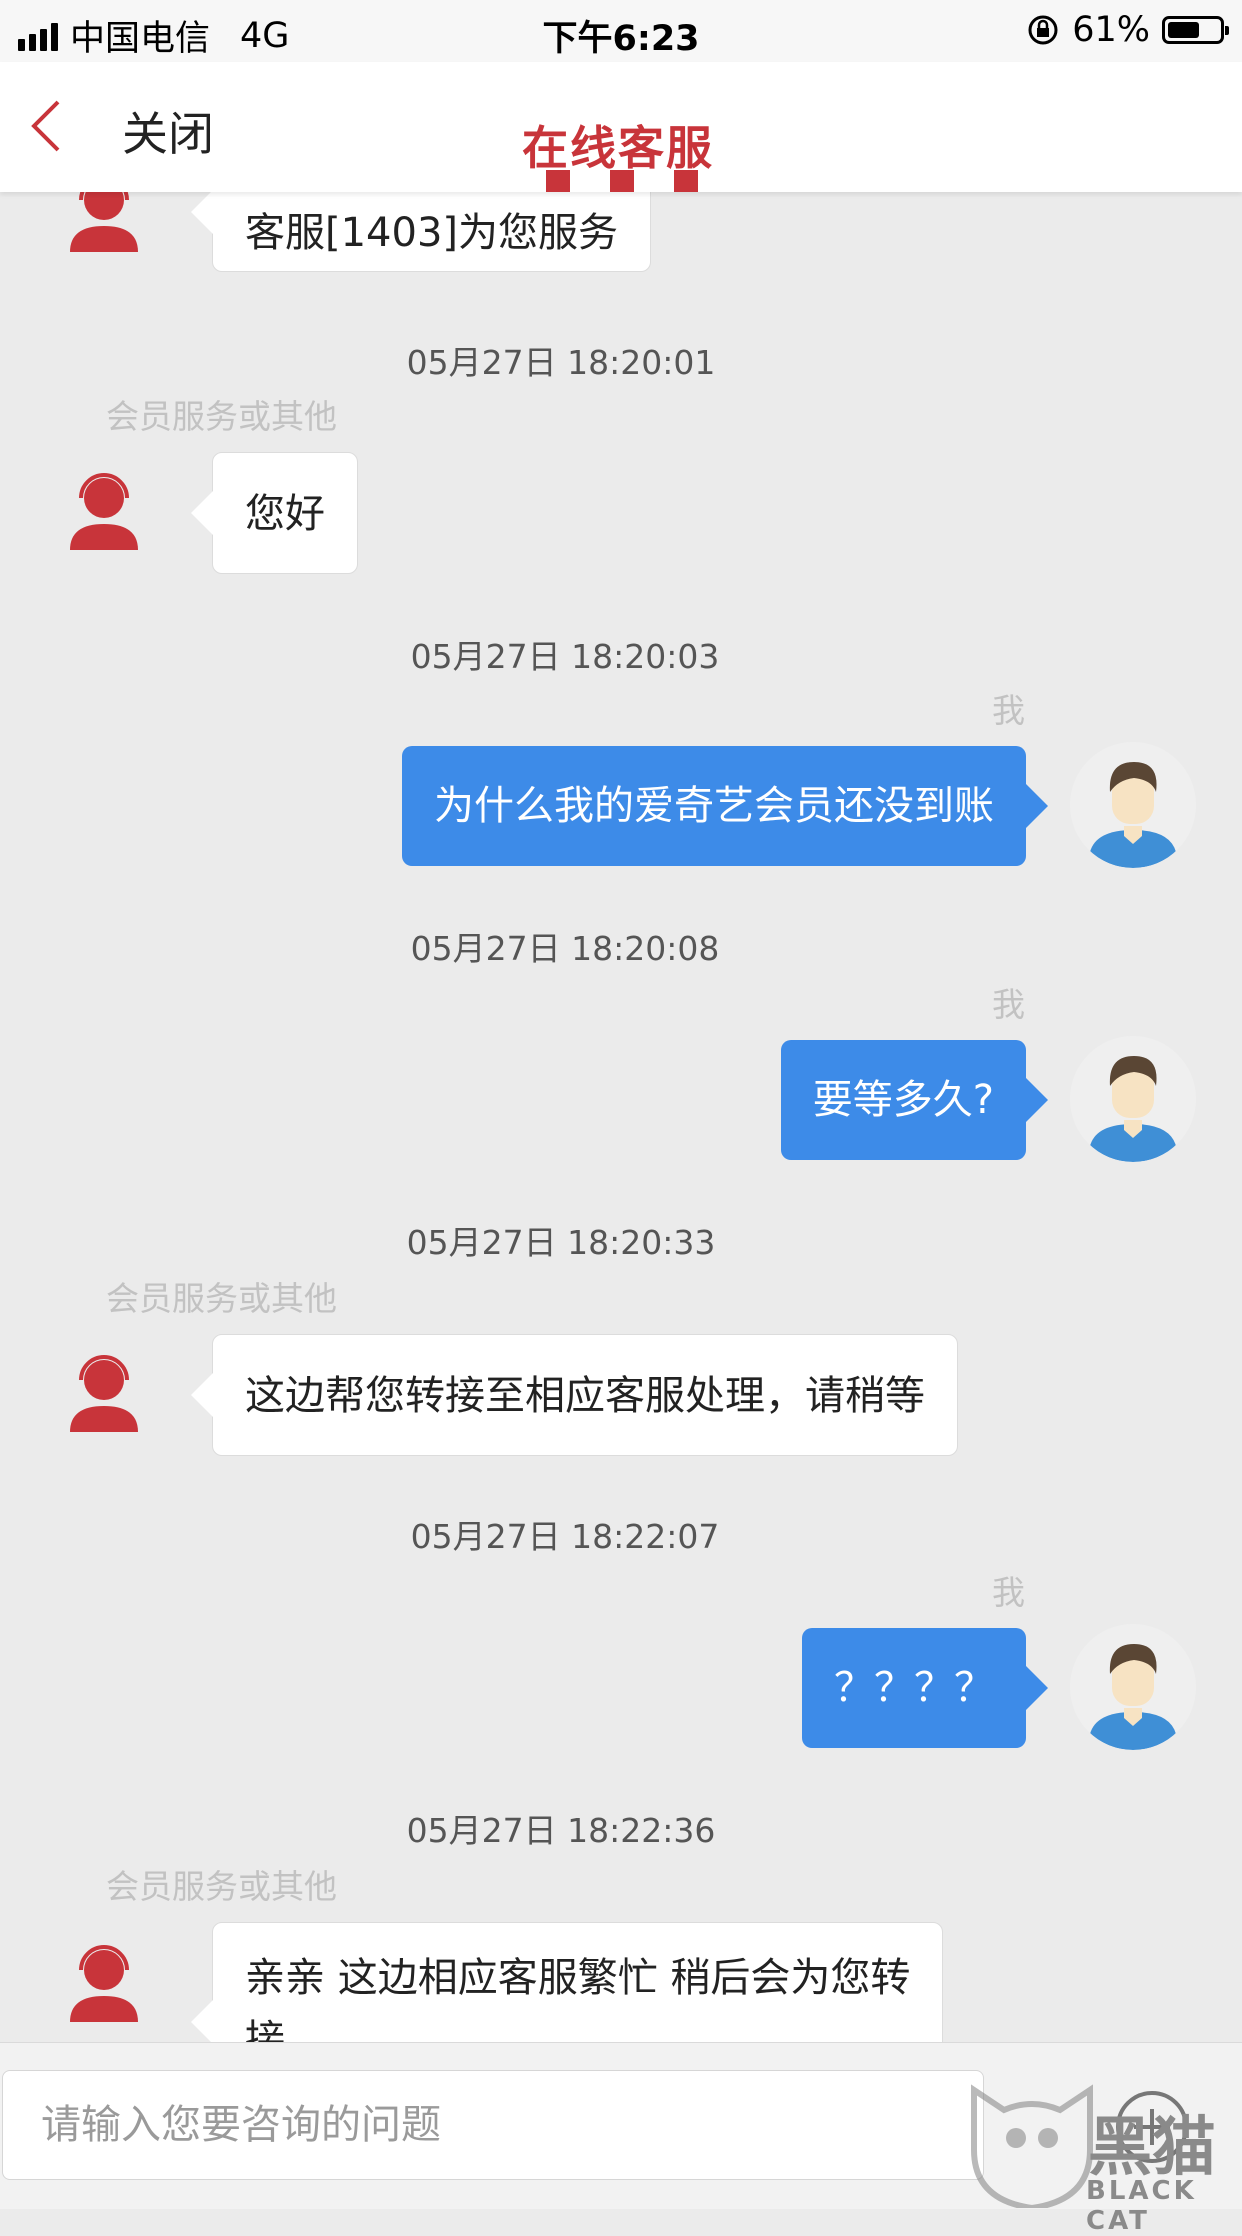  I want to click on battery-fill, so click(1183, 30).